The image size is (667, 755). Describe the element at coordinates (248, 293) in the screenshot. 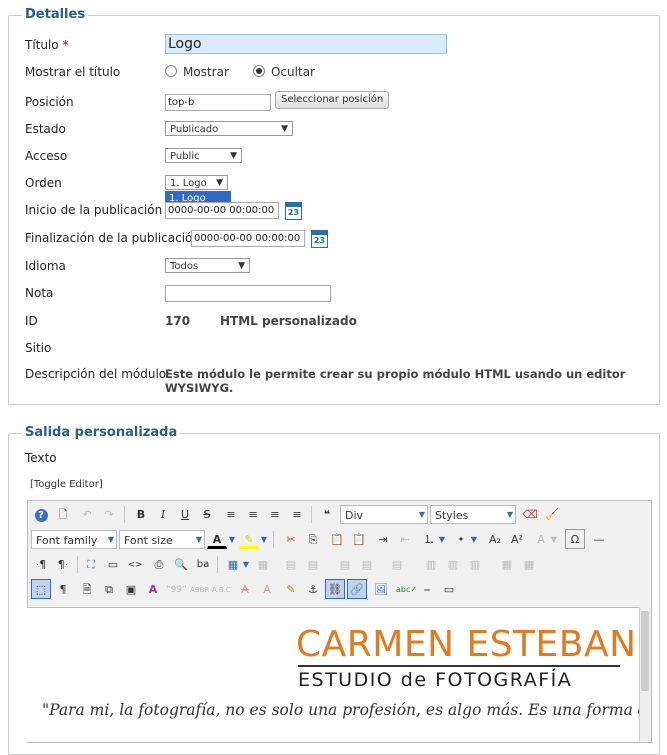

I see `note-input` at that location.